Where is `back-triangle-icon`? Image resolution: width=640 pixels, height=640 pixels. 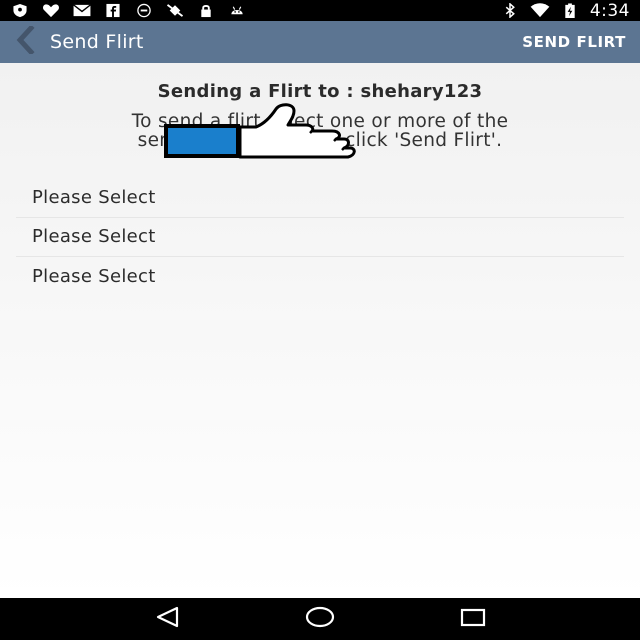
back-triangle-icon is located at coordinates (167, 619).